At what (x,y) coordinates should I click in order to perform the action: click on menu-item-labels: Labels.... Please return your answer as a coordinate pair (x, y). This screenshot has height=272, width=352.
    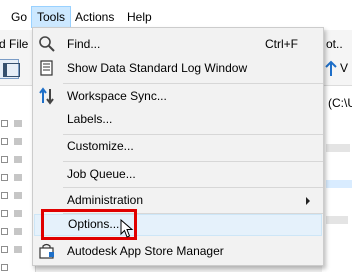
    Looking at the image, I should click on (178, 119).